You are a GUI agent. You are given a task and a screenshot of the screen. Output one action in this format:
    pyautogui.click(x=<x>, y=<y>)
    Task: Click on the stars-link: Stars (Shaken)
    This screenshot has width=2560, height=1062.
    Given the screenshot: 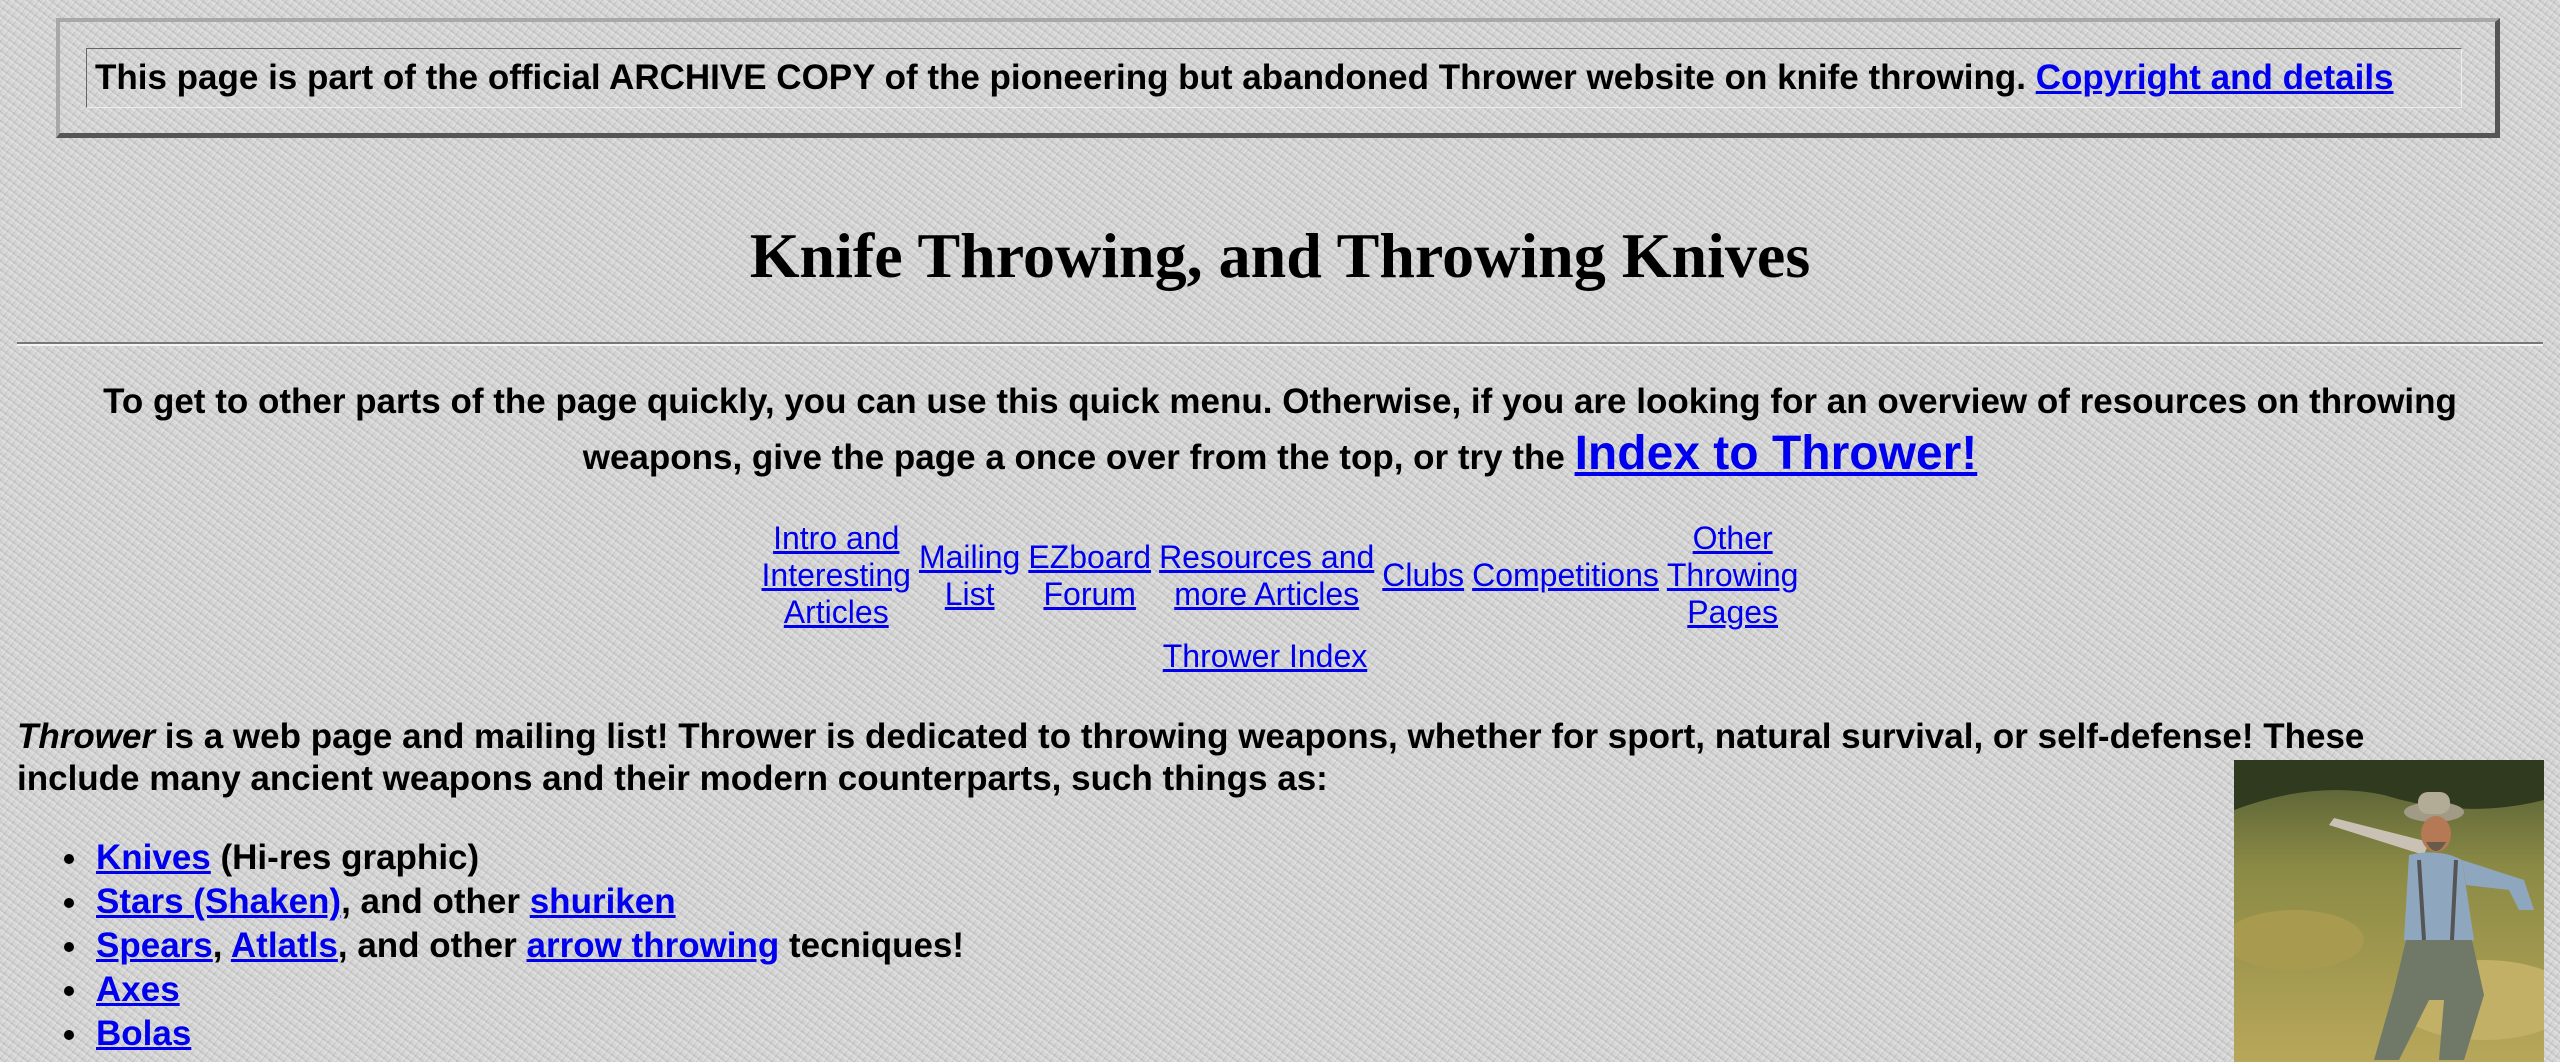 What is the action you would take?
    pyautogui.click(x=218, y=901)
    